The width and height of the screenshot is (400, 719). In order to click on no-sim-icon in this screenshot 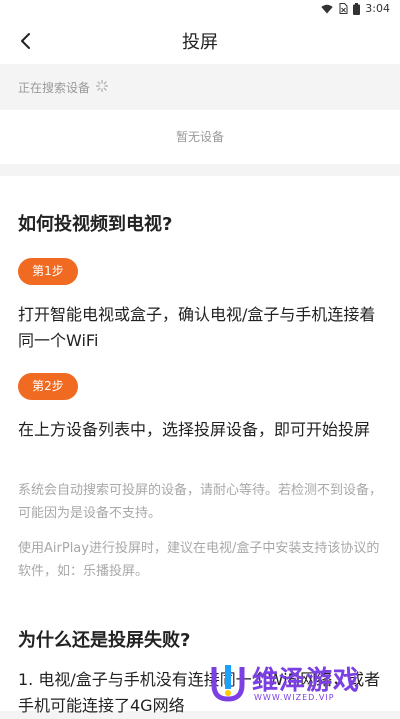, I will do `click(343, 8)`.